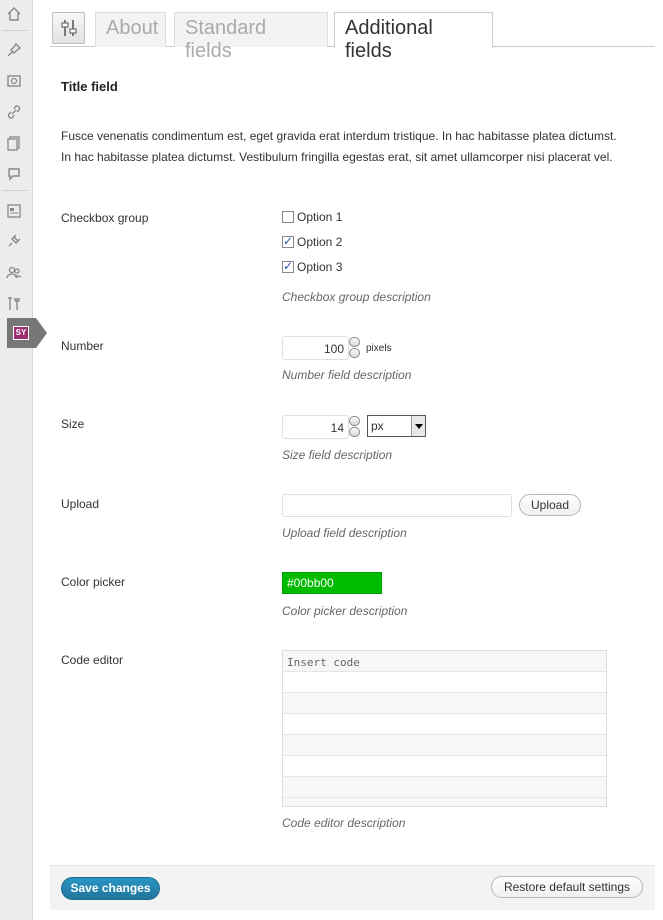 The image size is (663, 920). Describe the element at coordinates (377, 426) in the screenshot. I see `size-unit-value: px` at that location.